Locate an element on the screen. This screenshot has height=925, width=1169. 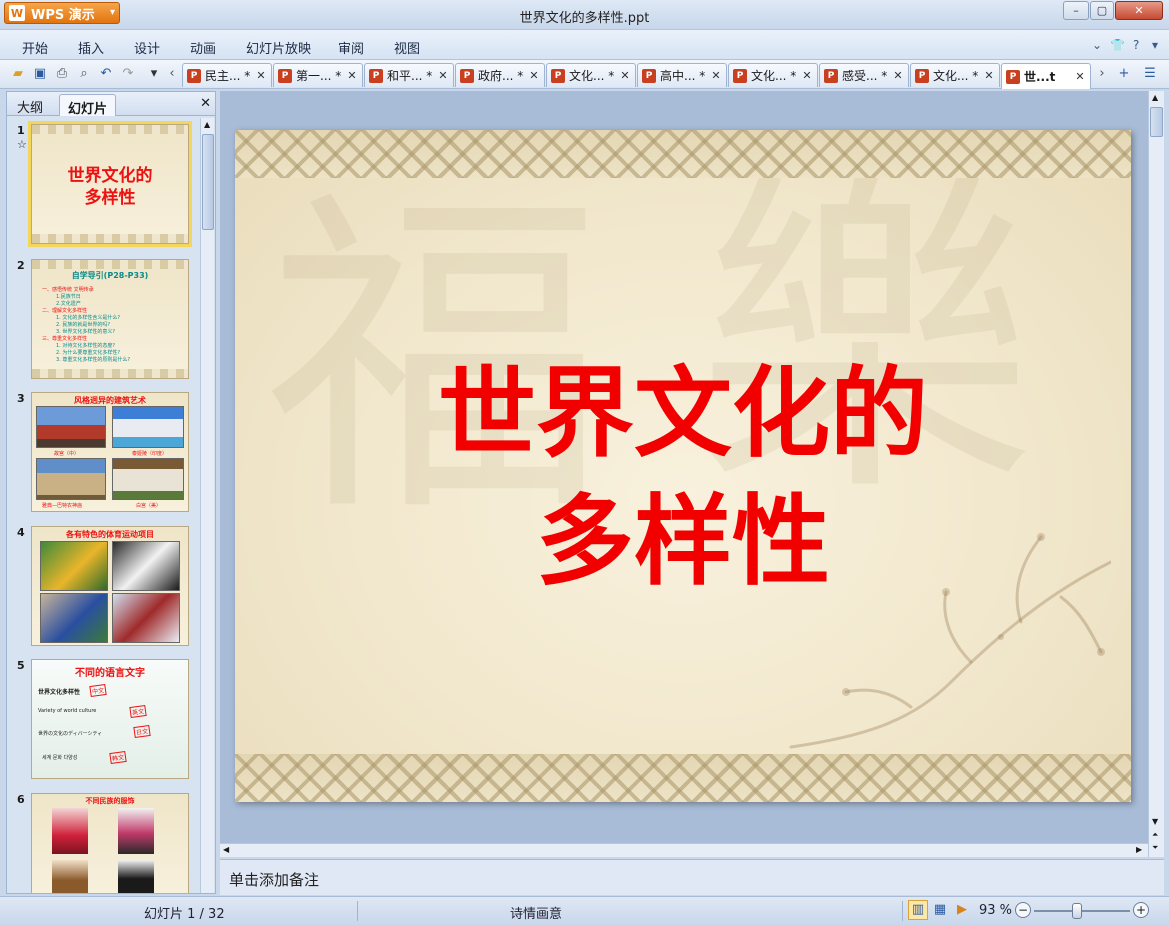
slide-thumbnail-1: 世界文化的 多样性 is located at coordinates (110, 184).